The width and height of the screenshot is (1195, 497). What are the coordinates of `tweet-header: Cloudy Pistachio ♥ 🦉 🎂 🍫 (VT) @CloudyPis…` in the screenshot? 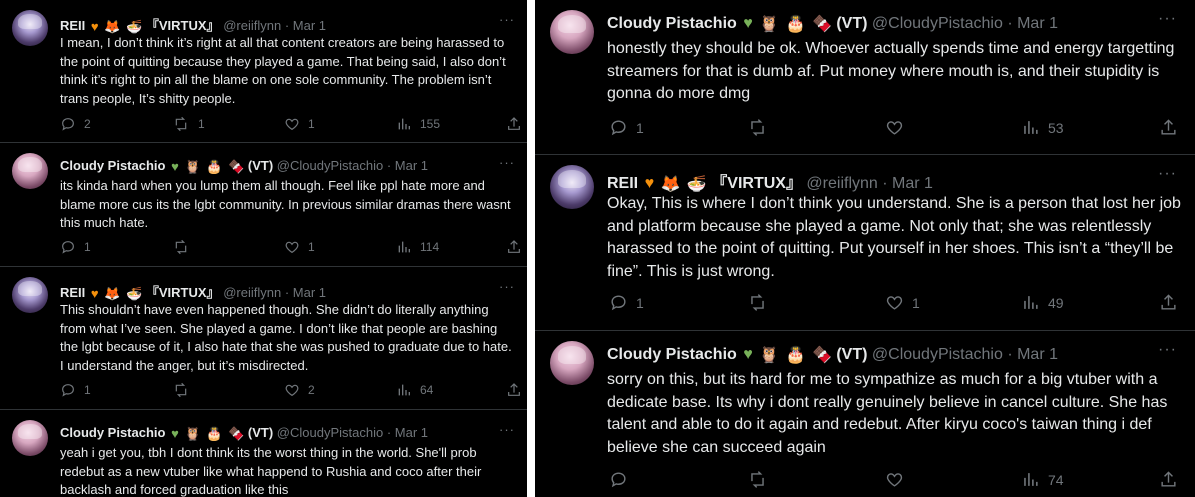 It's located at (244, 433).